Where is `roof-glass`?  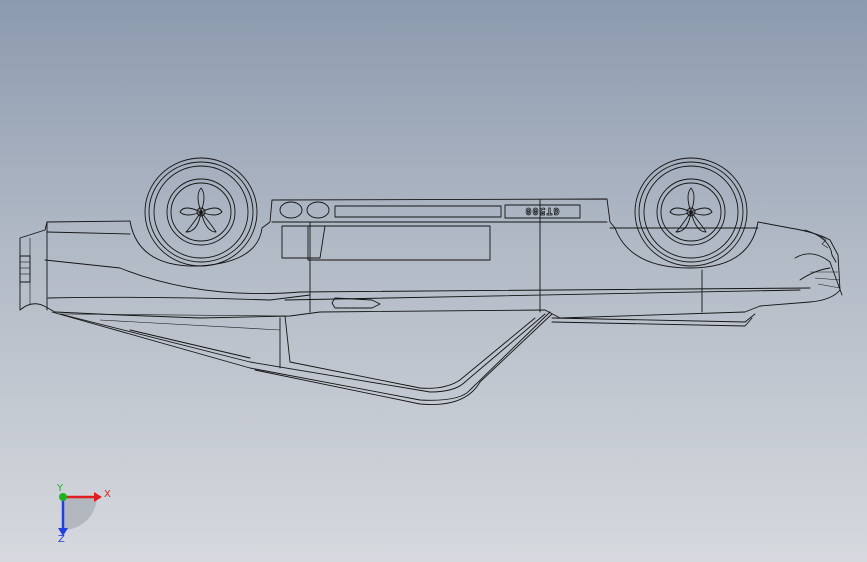 roof-glass is located at coordinates (302, 358).